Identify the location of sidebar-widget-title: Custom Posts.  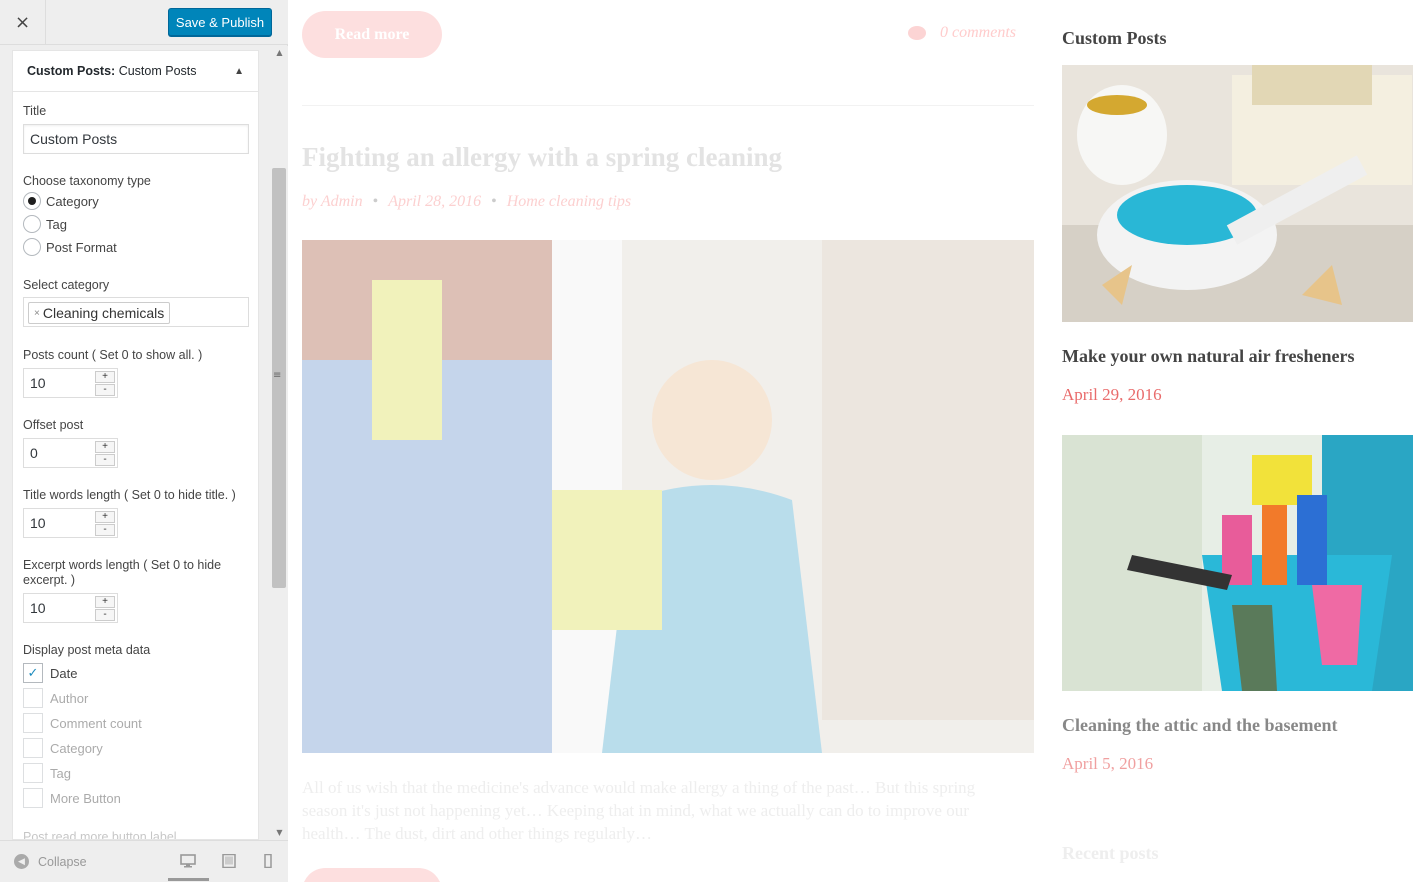
(1114, 38).